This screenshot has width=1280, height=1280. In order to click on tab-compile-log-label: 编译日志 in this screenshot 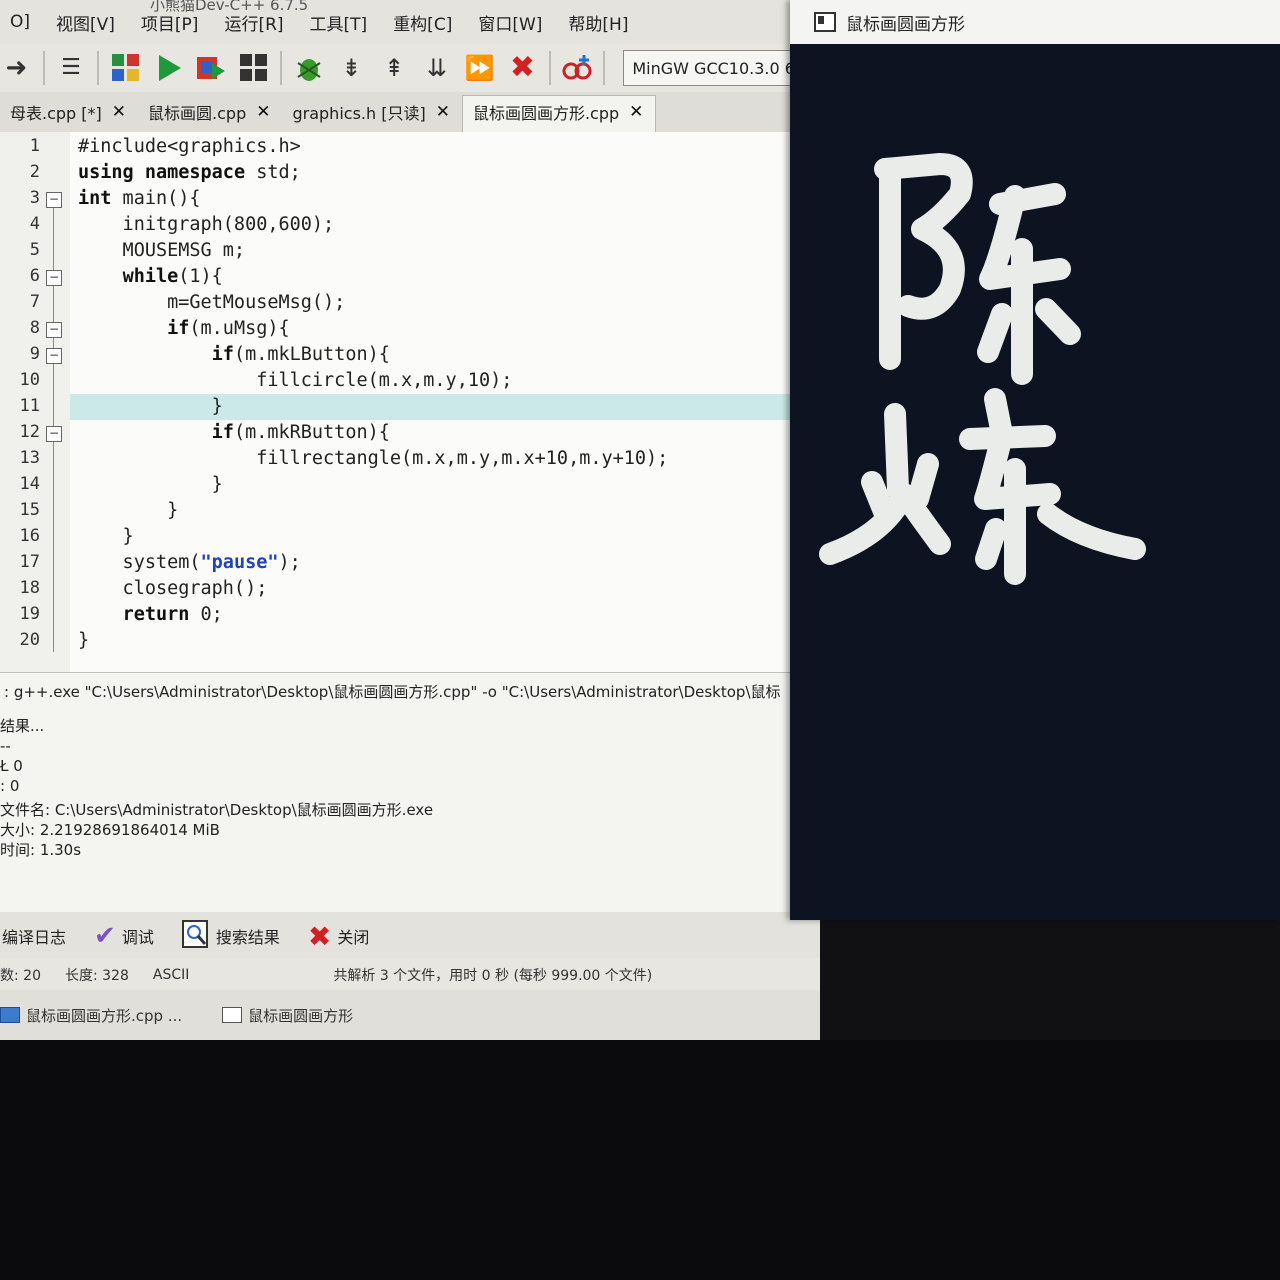, I will do `click(34, 937)`.